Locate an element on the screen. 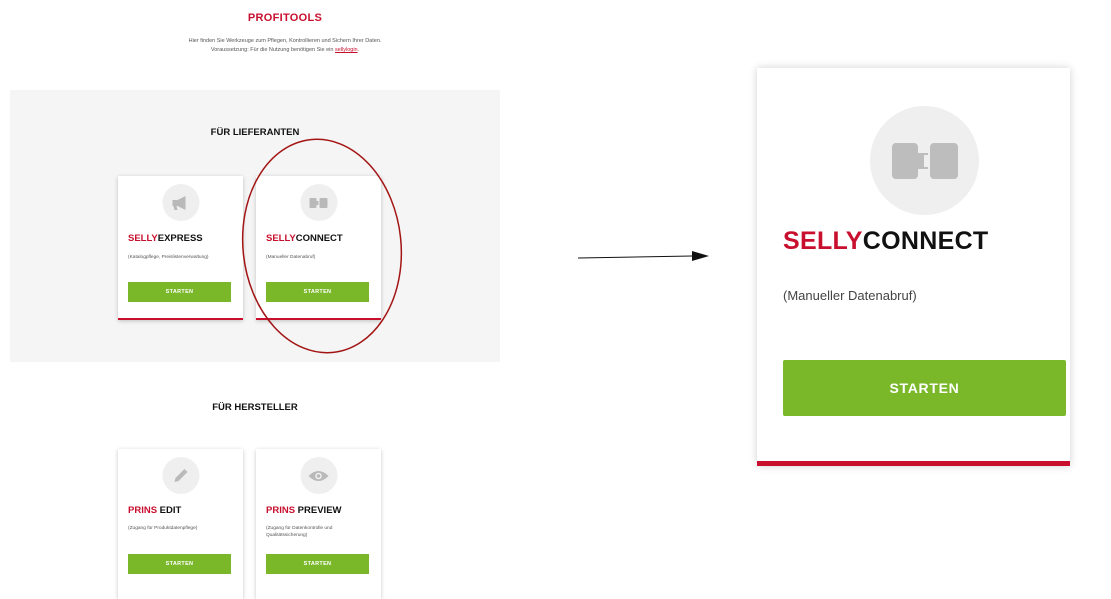  zoom-card-product: CONNECT is located at coordinates (925, 241).